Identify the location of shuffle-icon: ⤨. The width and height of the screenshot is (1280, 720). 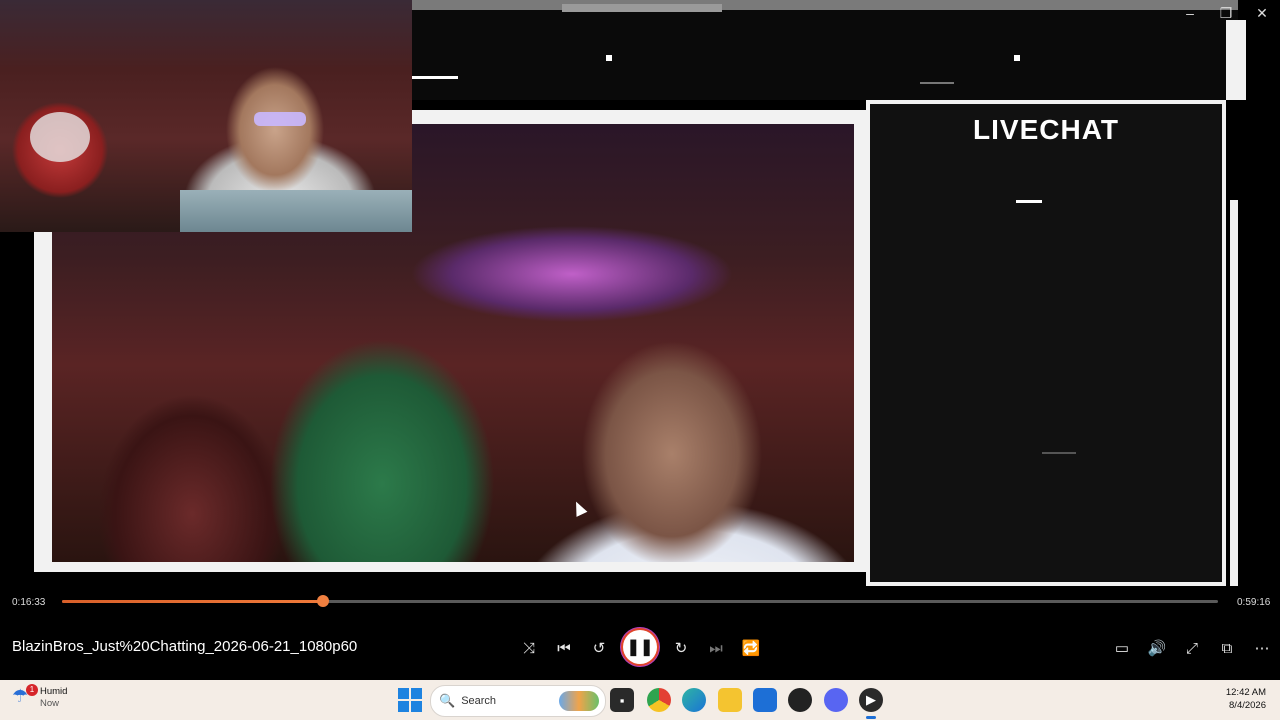
(529, 648).